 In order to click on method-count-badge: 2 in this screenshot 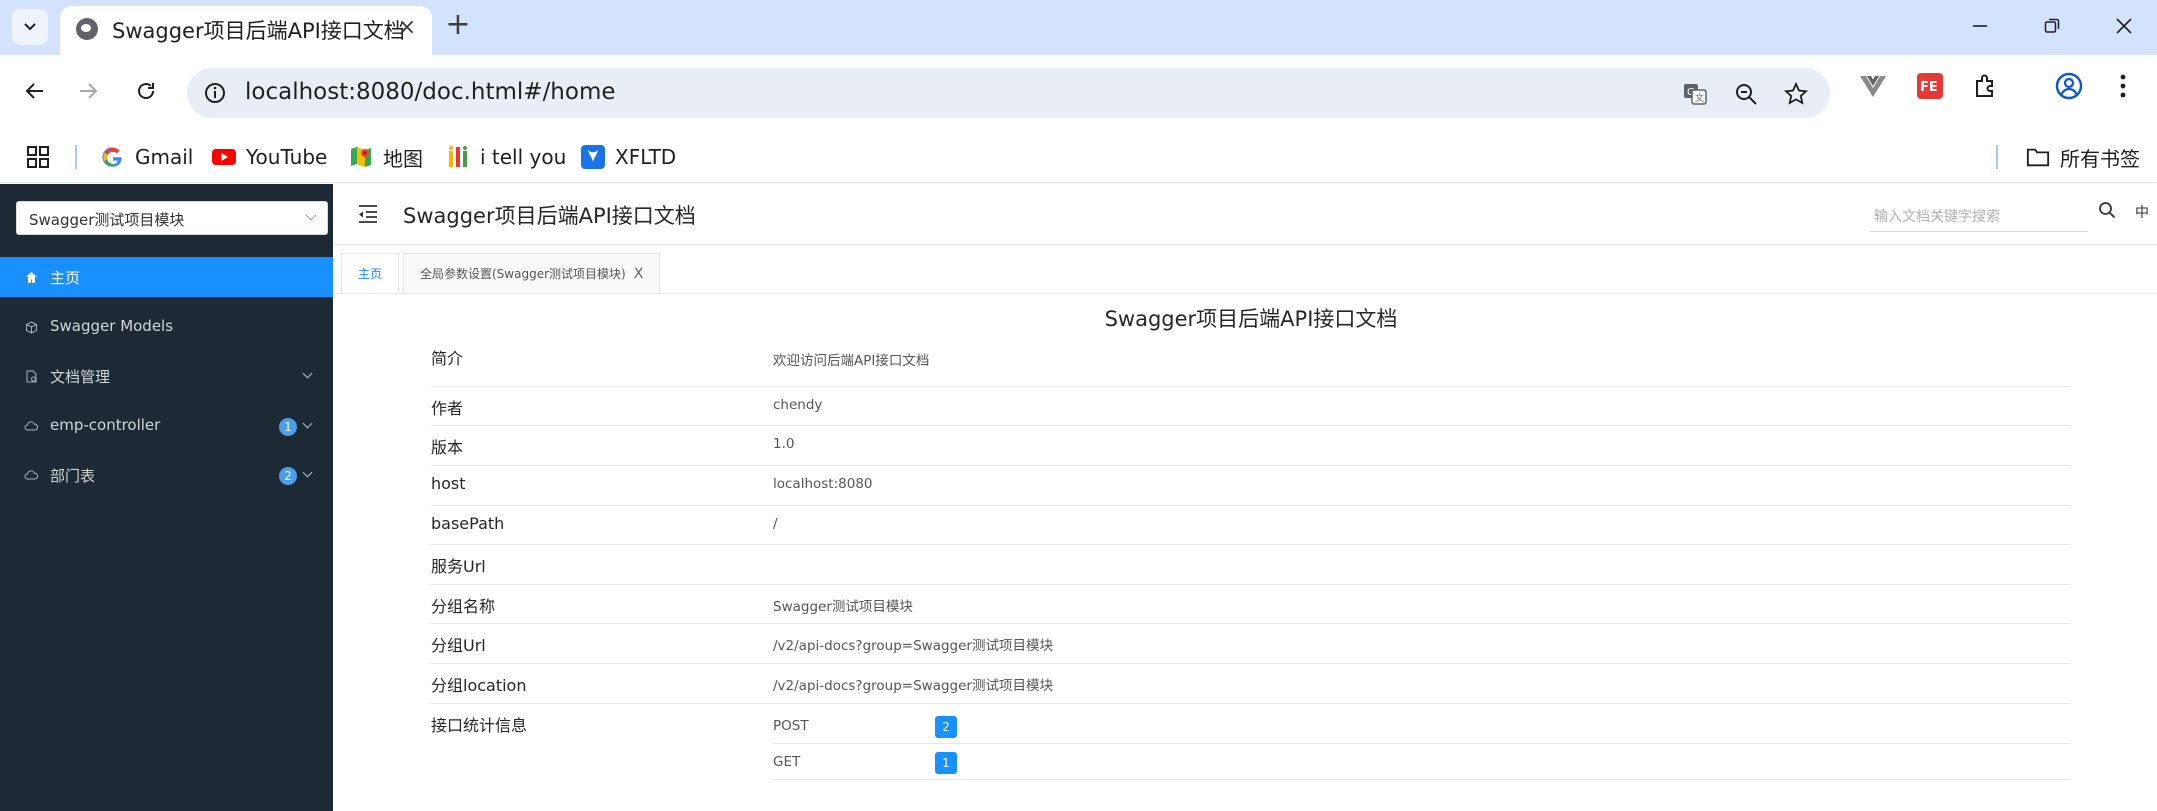, I will do `click(946, 727)`.